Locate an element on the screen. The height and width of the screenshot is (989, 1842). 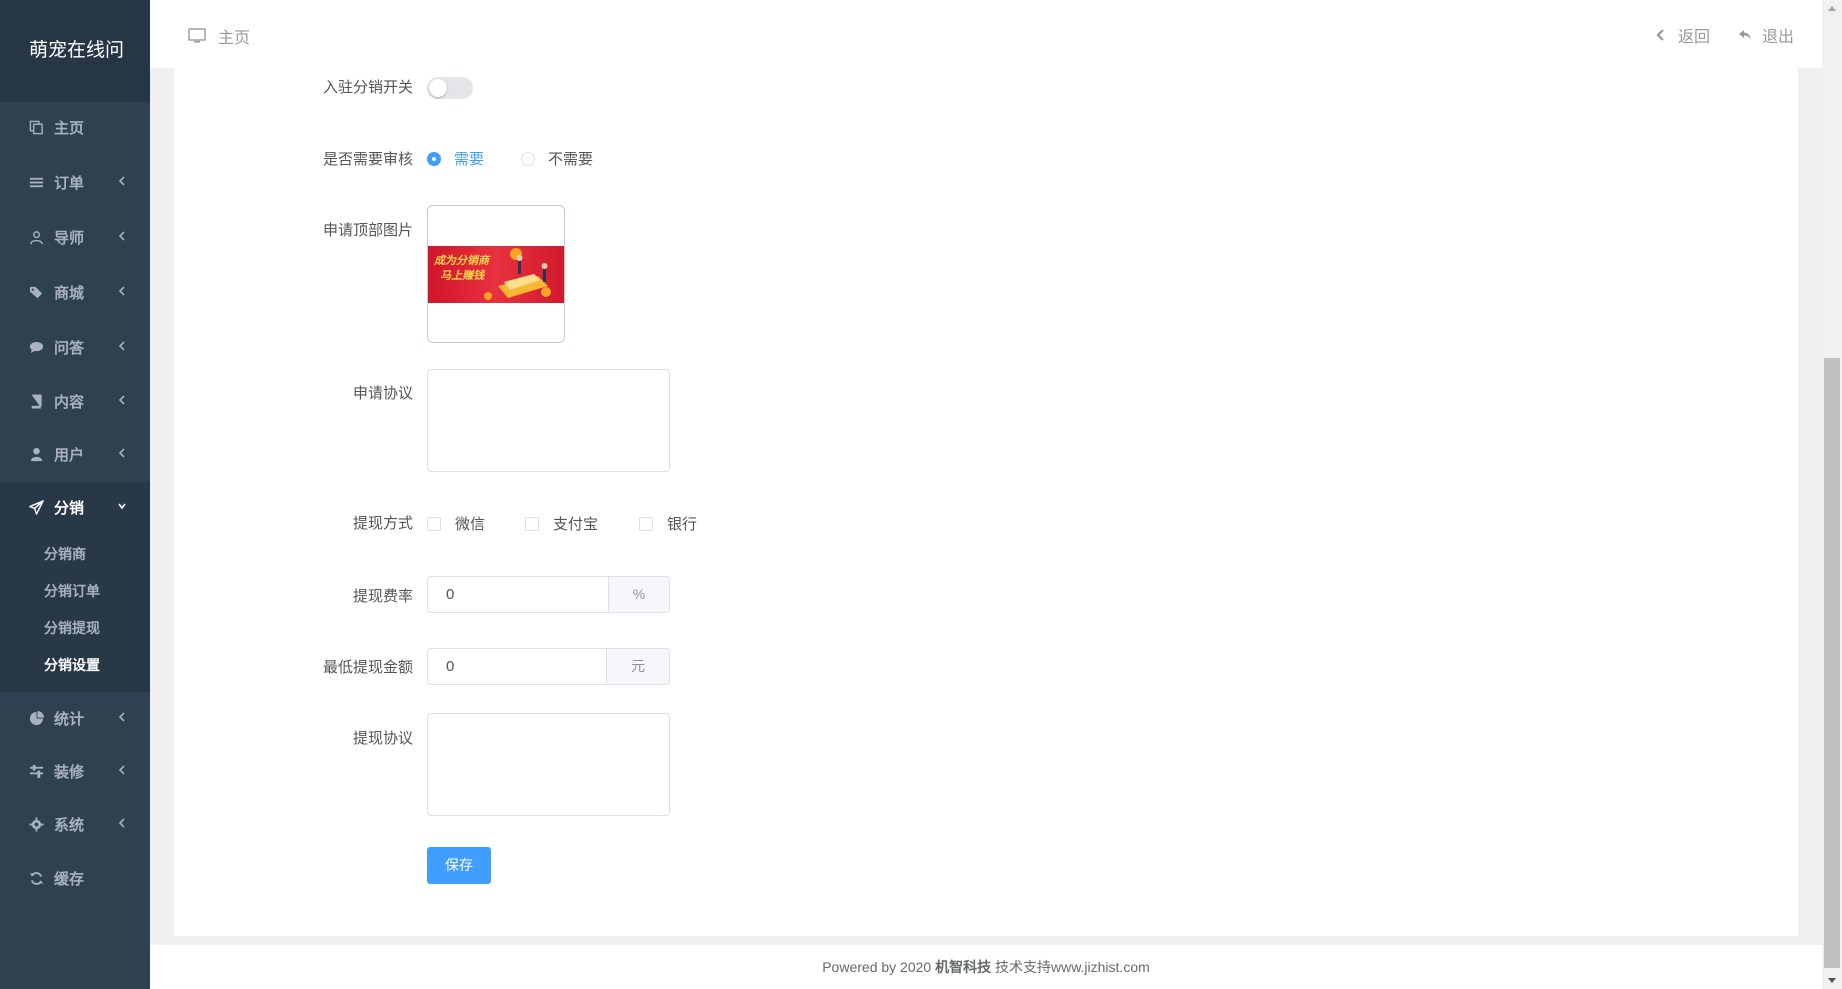
back-button: 返回 is located at coordinates (1682, 35).